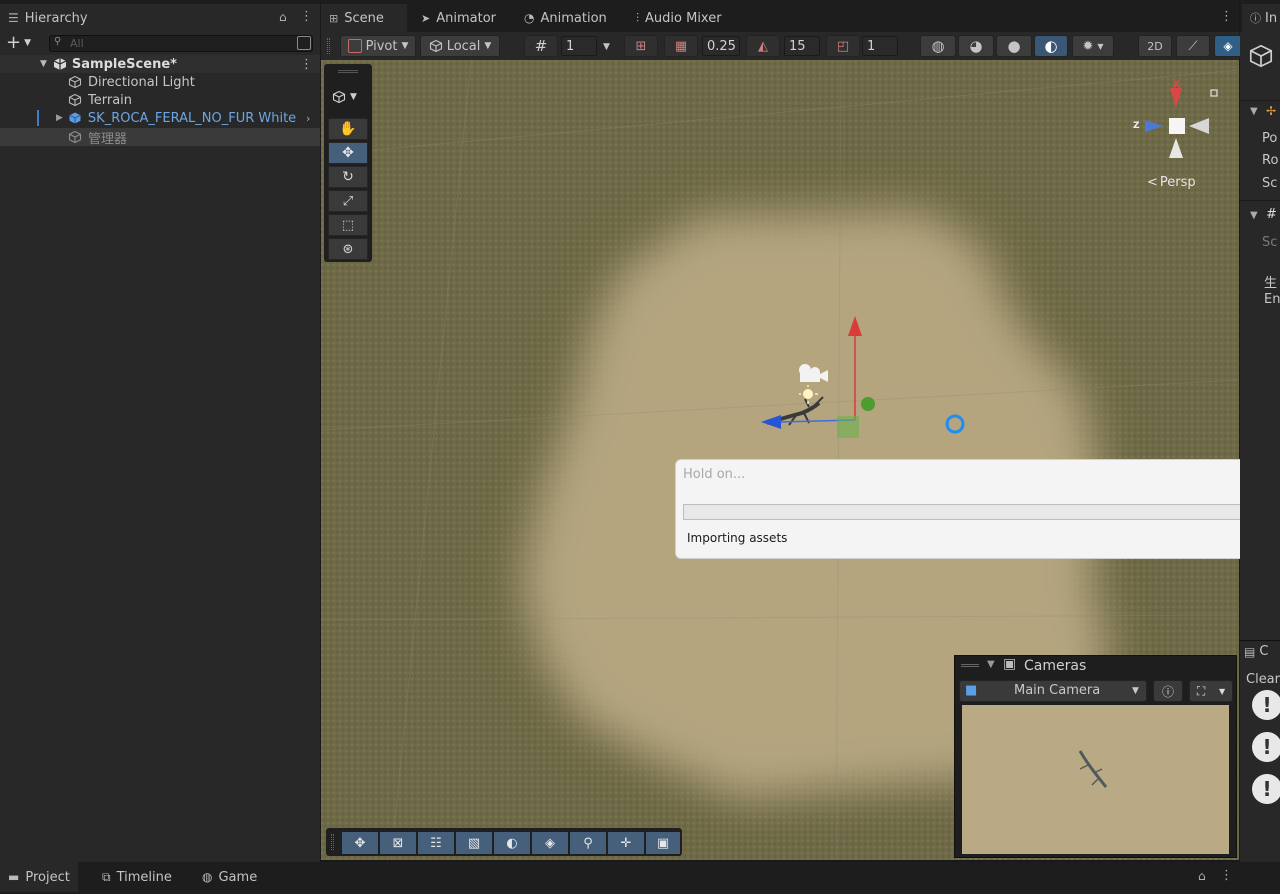 The height and width of the screenshot is (894, 1280). I want to click on palette-grip, so click(348, 71).